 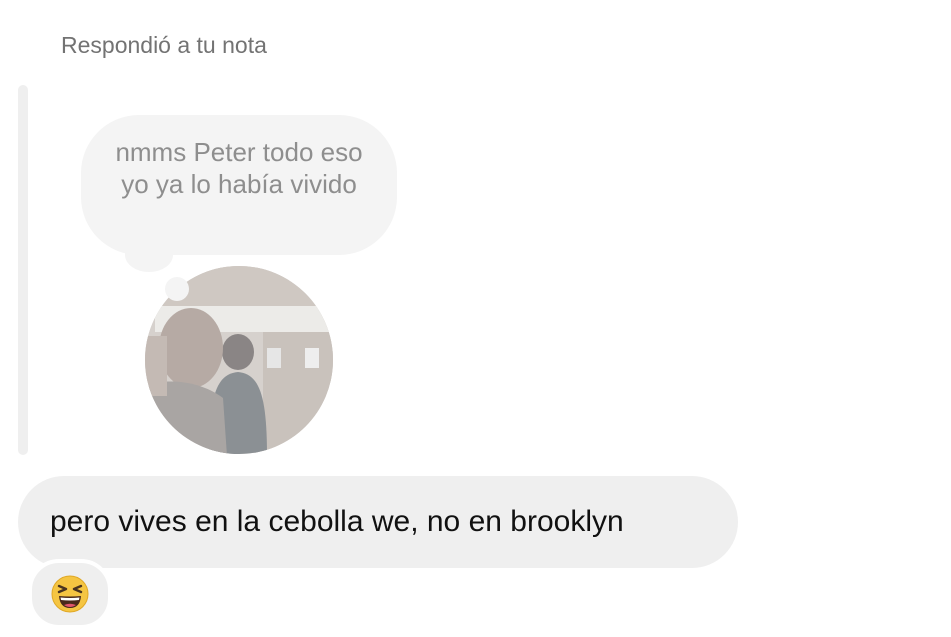 I want to click on reaction-chip, so click(x=70, y=594).